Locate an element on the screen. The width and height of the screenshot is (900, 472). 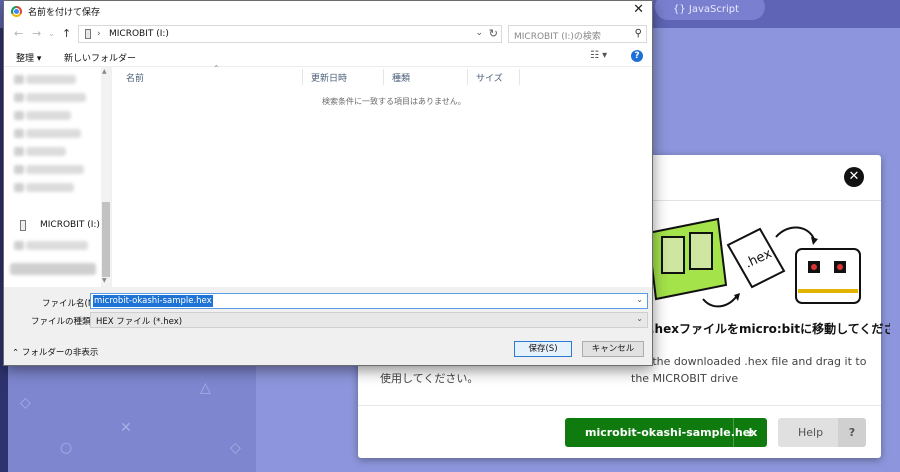
column-header-name: 名前 ⌃ is located at coordinates (211, 74).